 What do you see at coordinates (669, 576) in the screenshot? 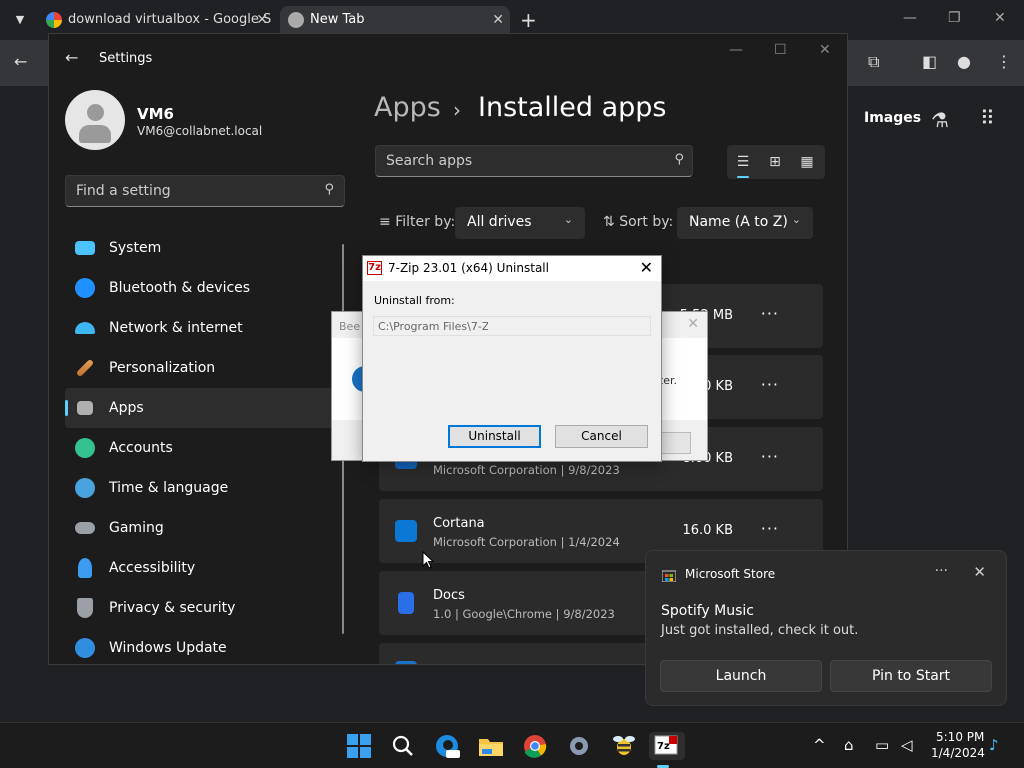
I see `microsoft-store-icon` at bounding box center [669, 576].